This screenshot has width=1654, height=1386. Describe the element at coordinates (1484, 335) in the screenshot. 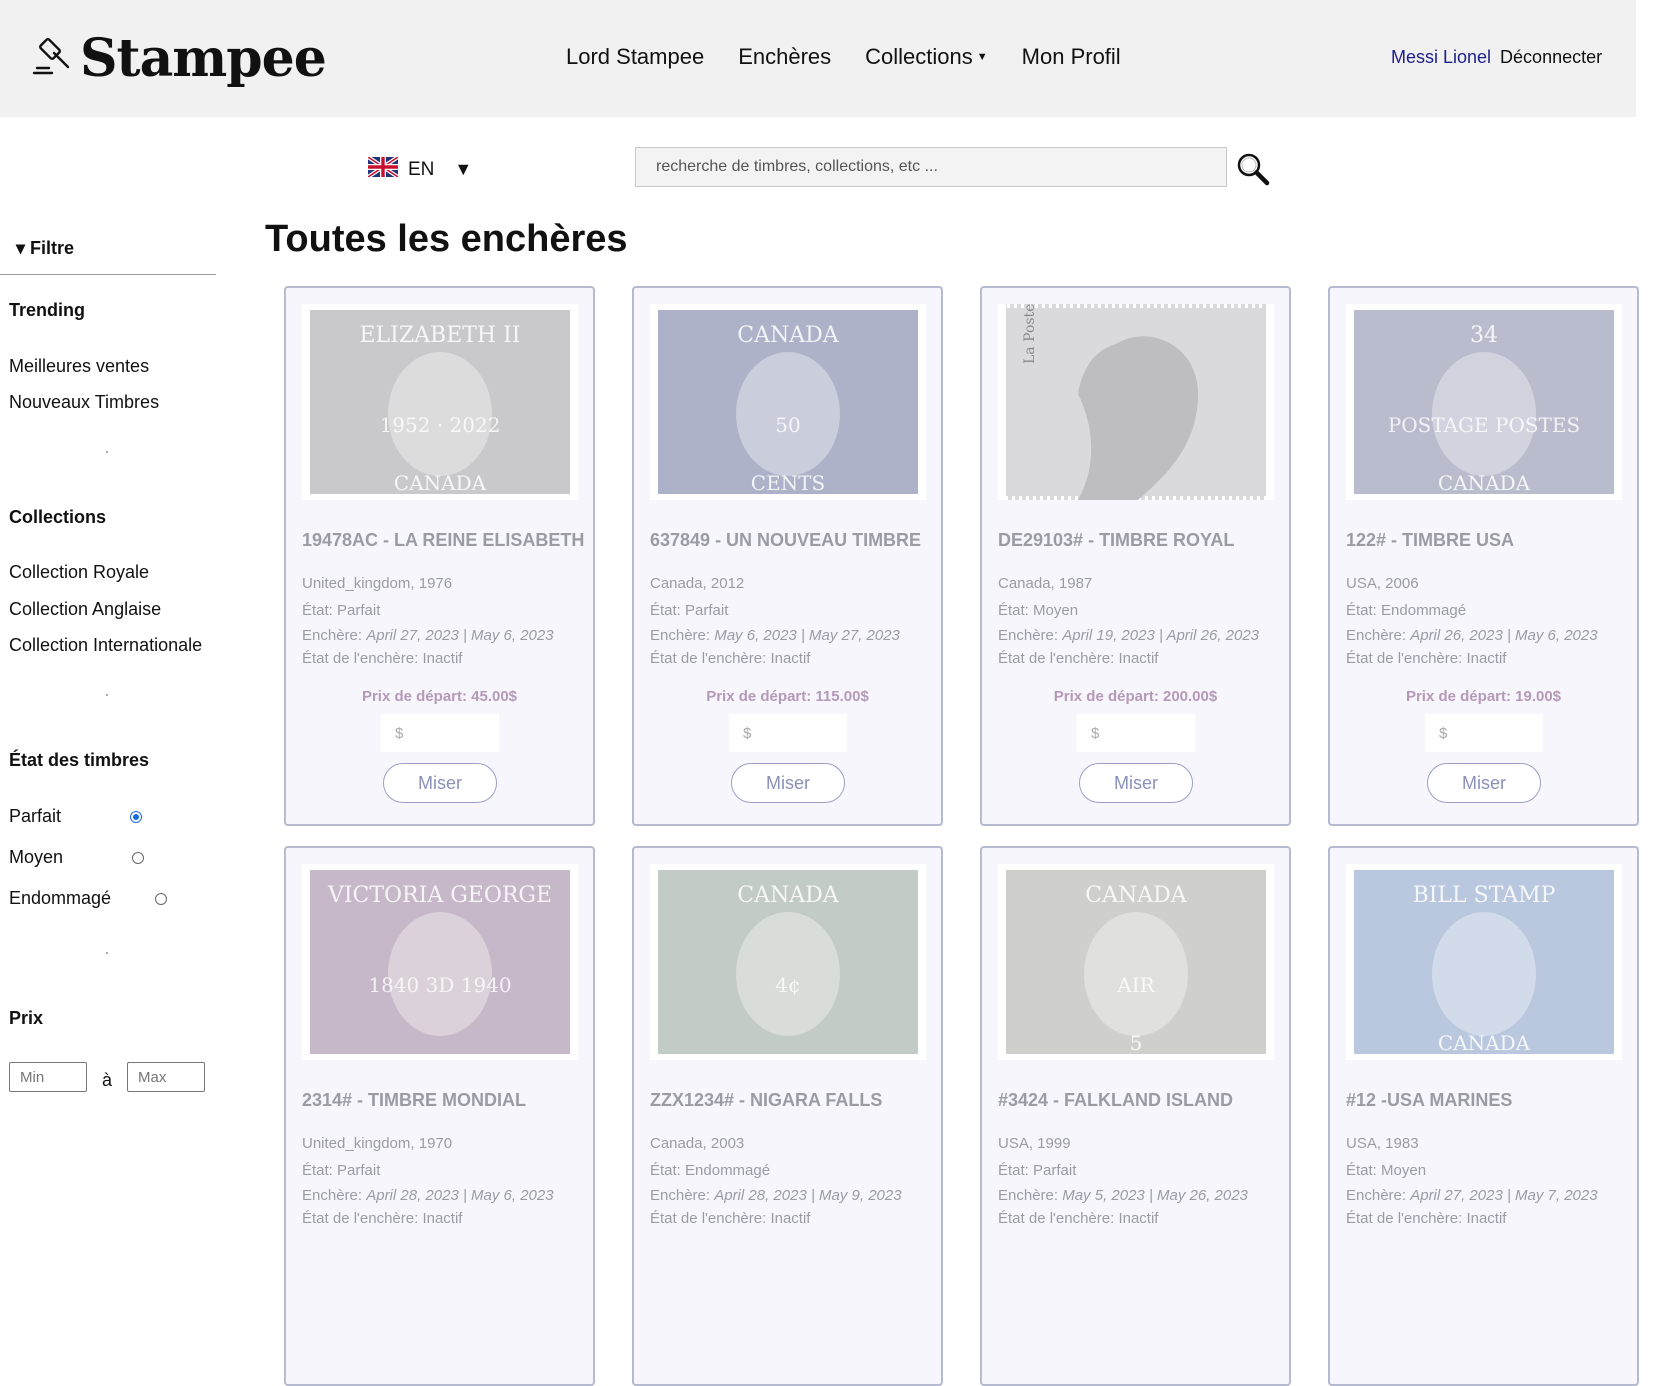

I see `svg-text: 34` at that location.